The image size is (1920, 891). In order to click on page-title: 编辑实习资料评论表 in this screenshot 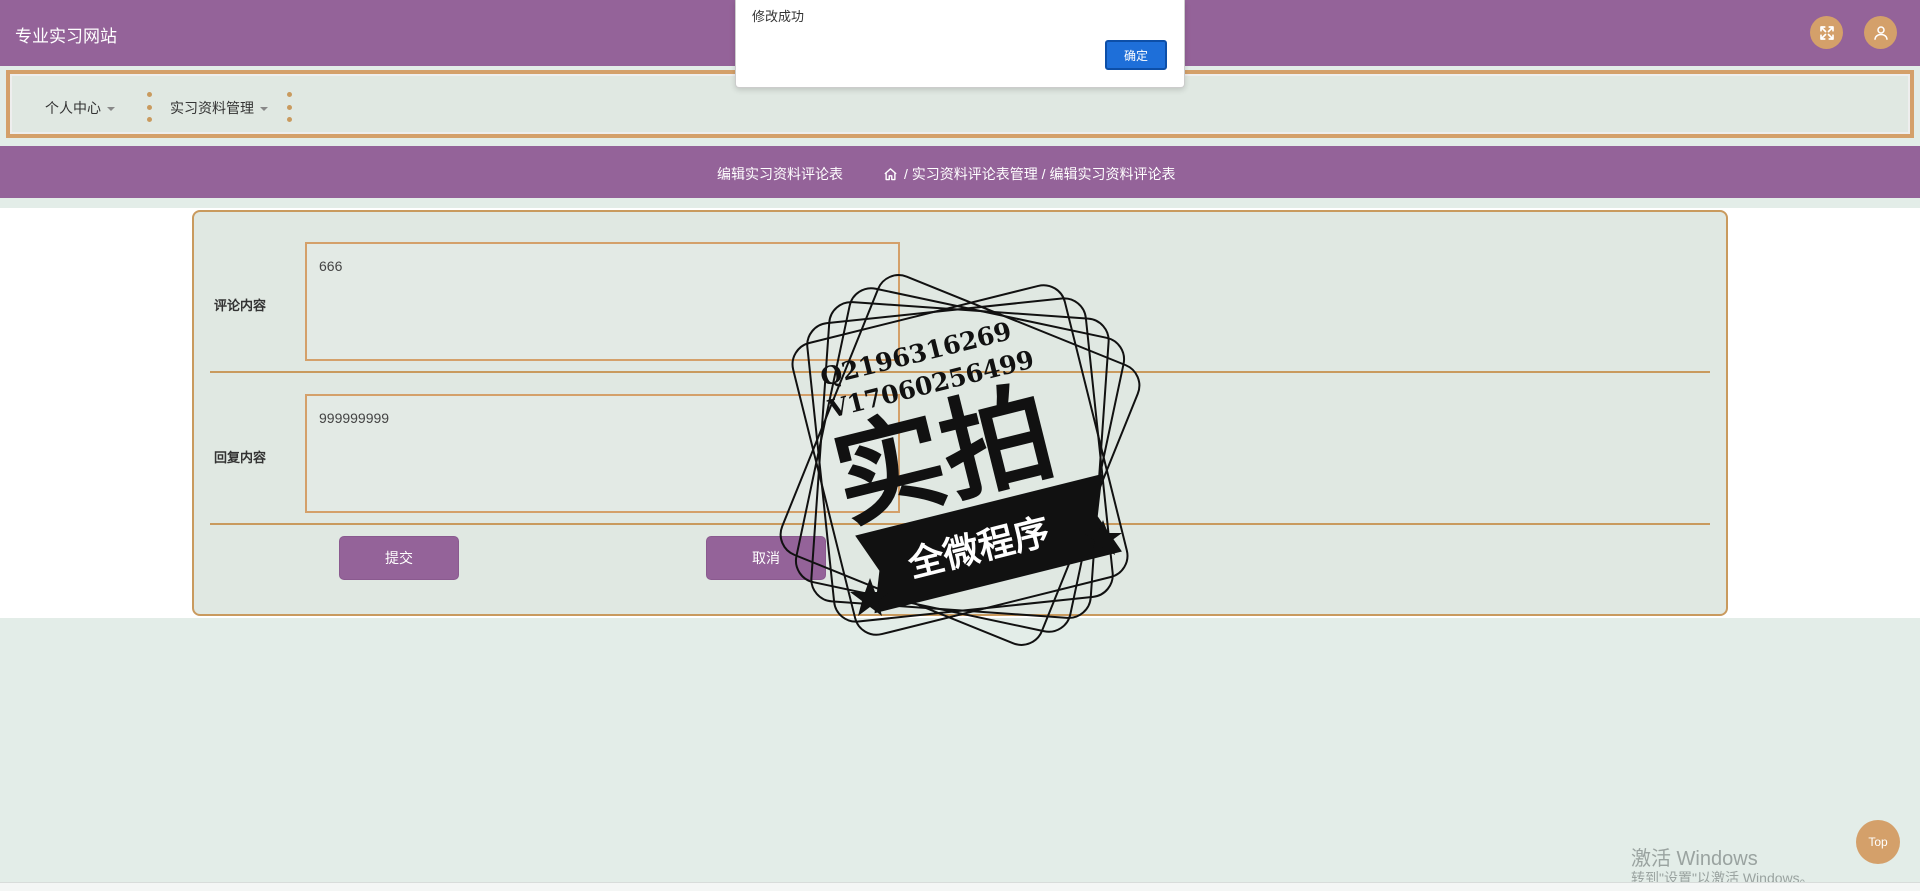, I will do `click(780, 174)`.